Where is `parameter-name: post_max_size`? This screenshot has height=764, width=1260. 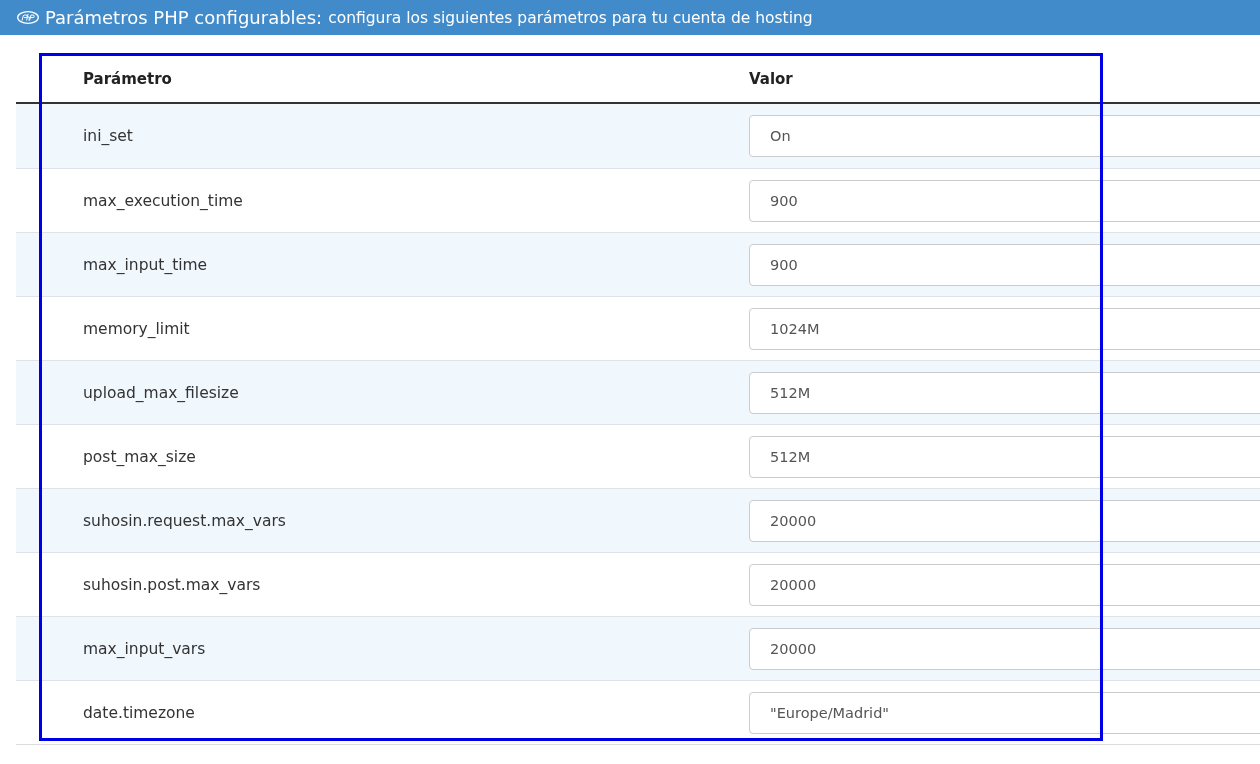
parameter-name: post_max_size is located at coordinates (139, 456).